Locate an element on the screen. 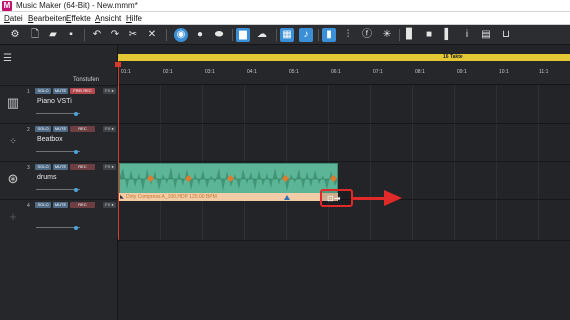  loop-range-bar is located at coordinates (344, 57).